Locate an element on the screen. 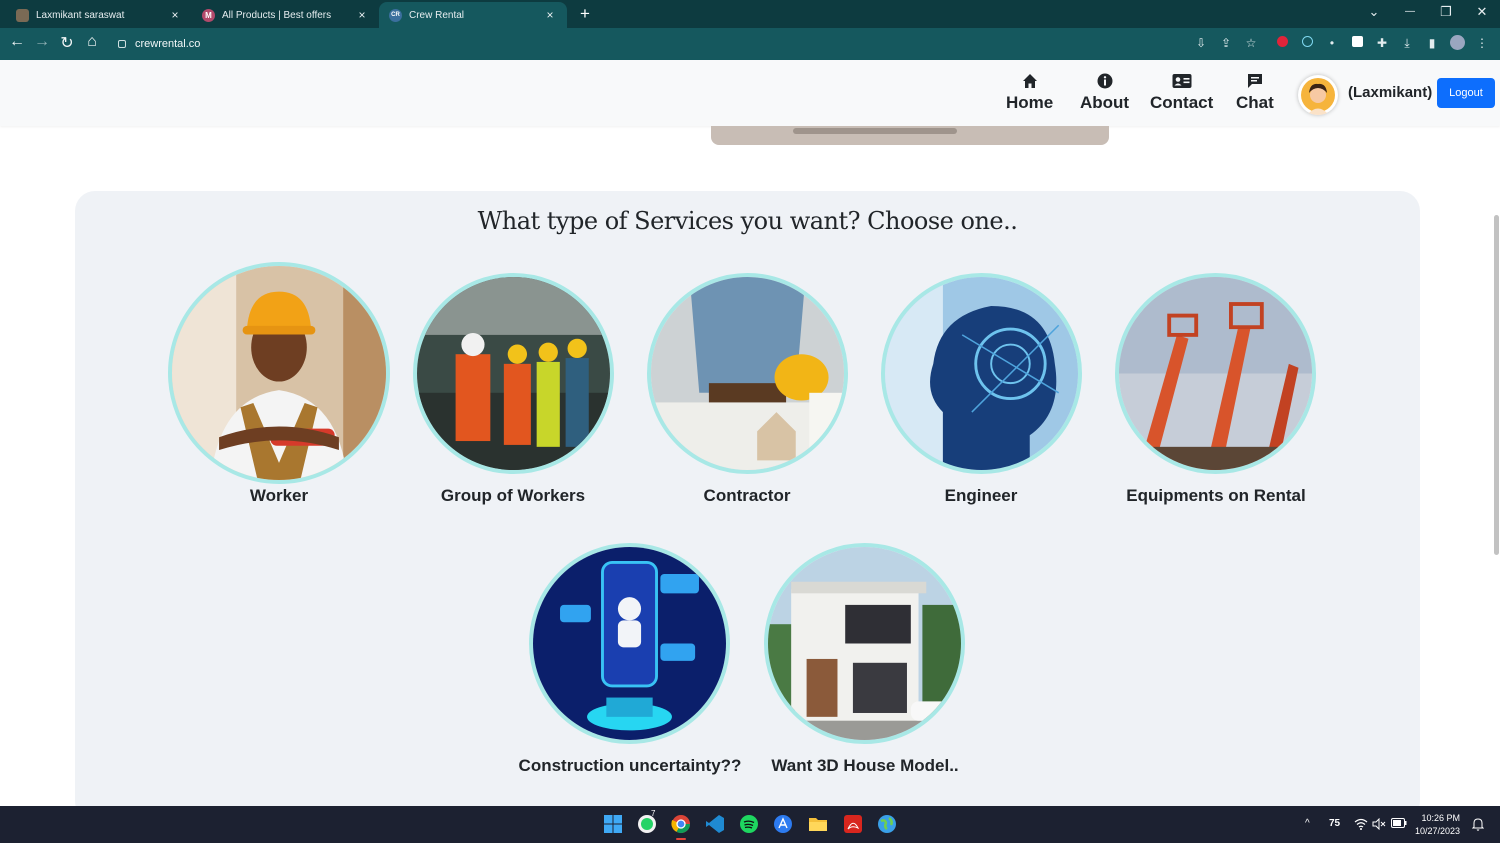 The image size is (1500, 843). page-scrollbar is located at coordinates (1496, 385).